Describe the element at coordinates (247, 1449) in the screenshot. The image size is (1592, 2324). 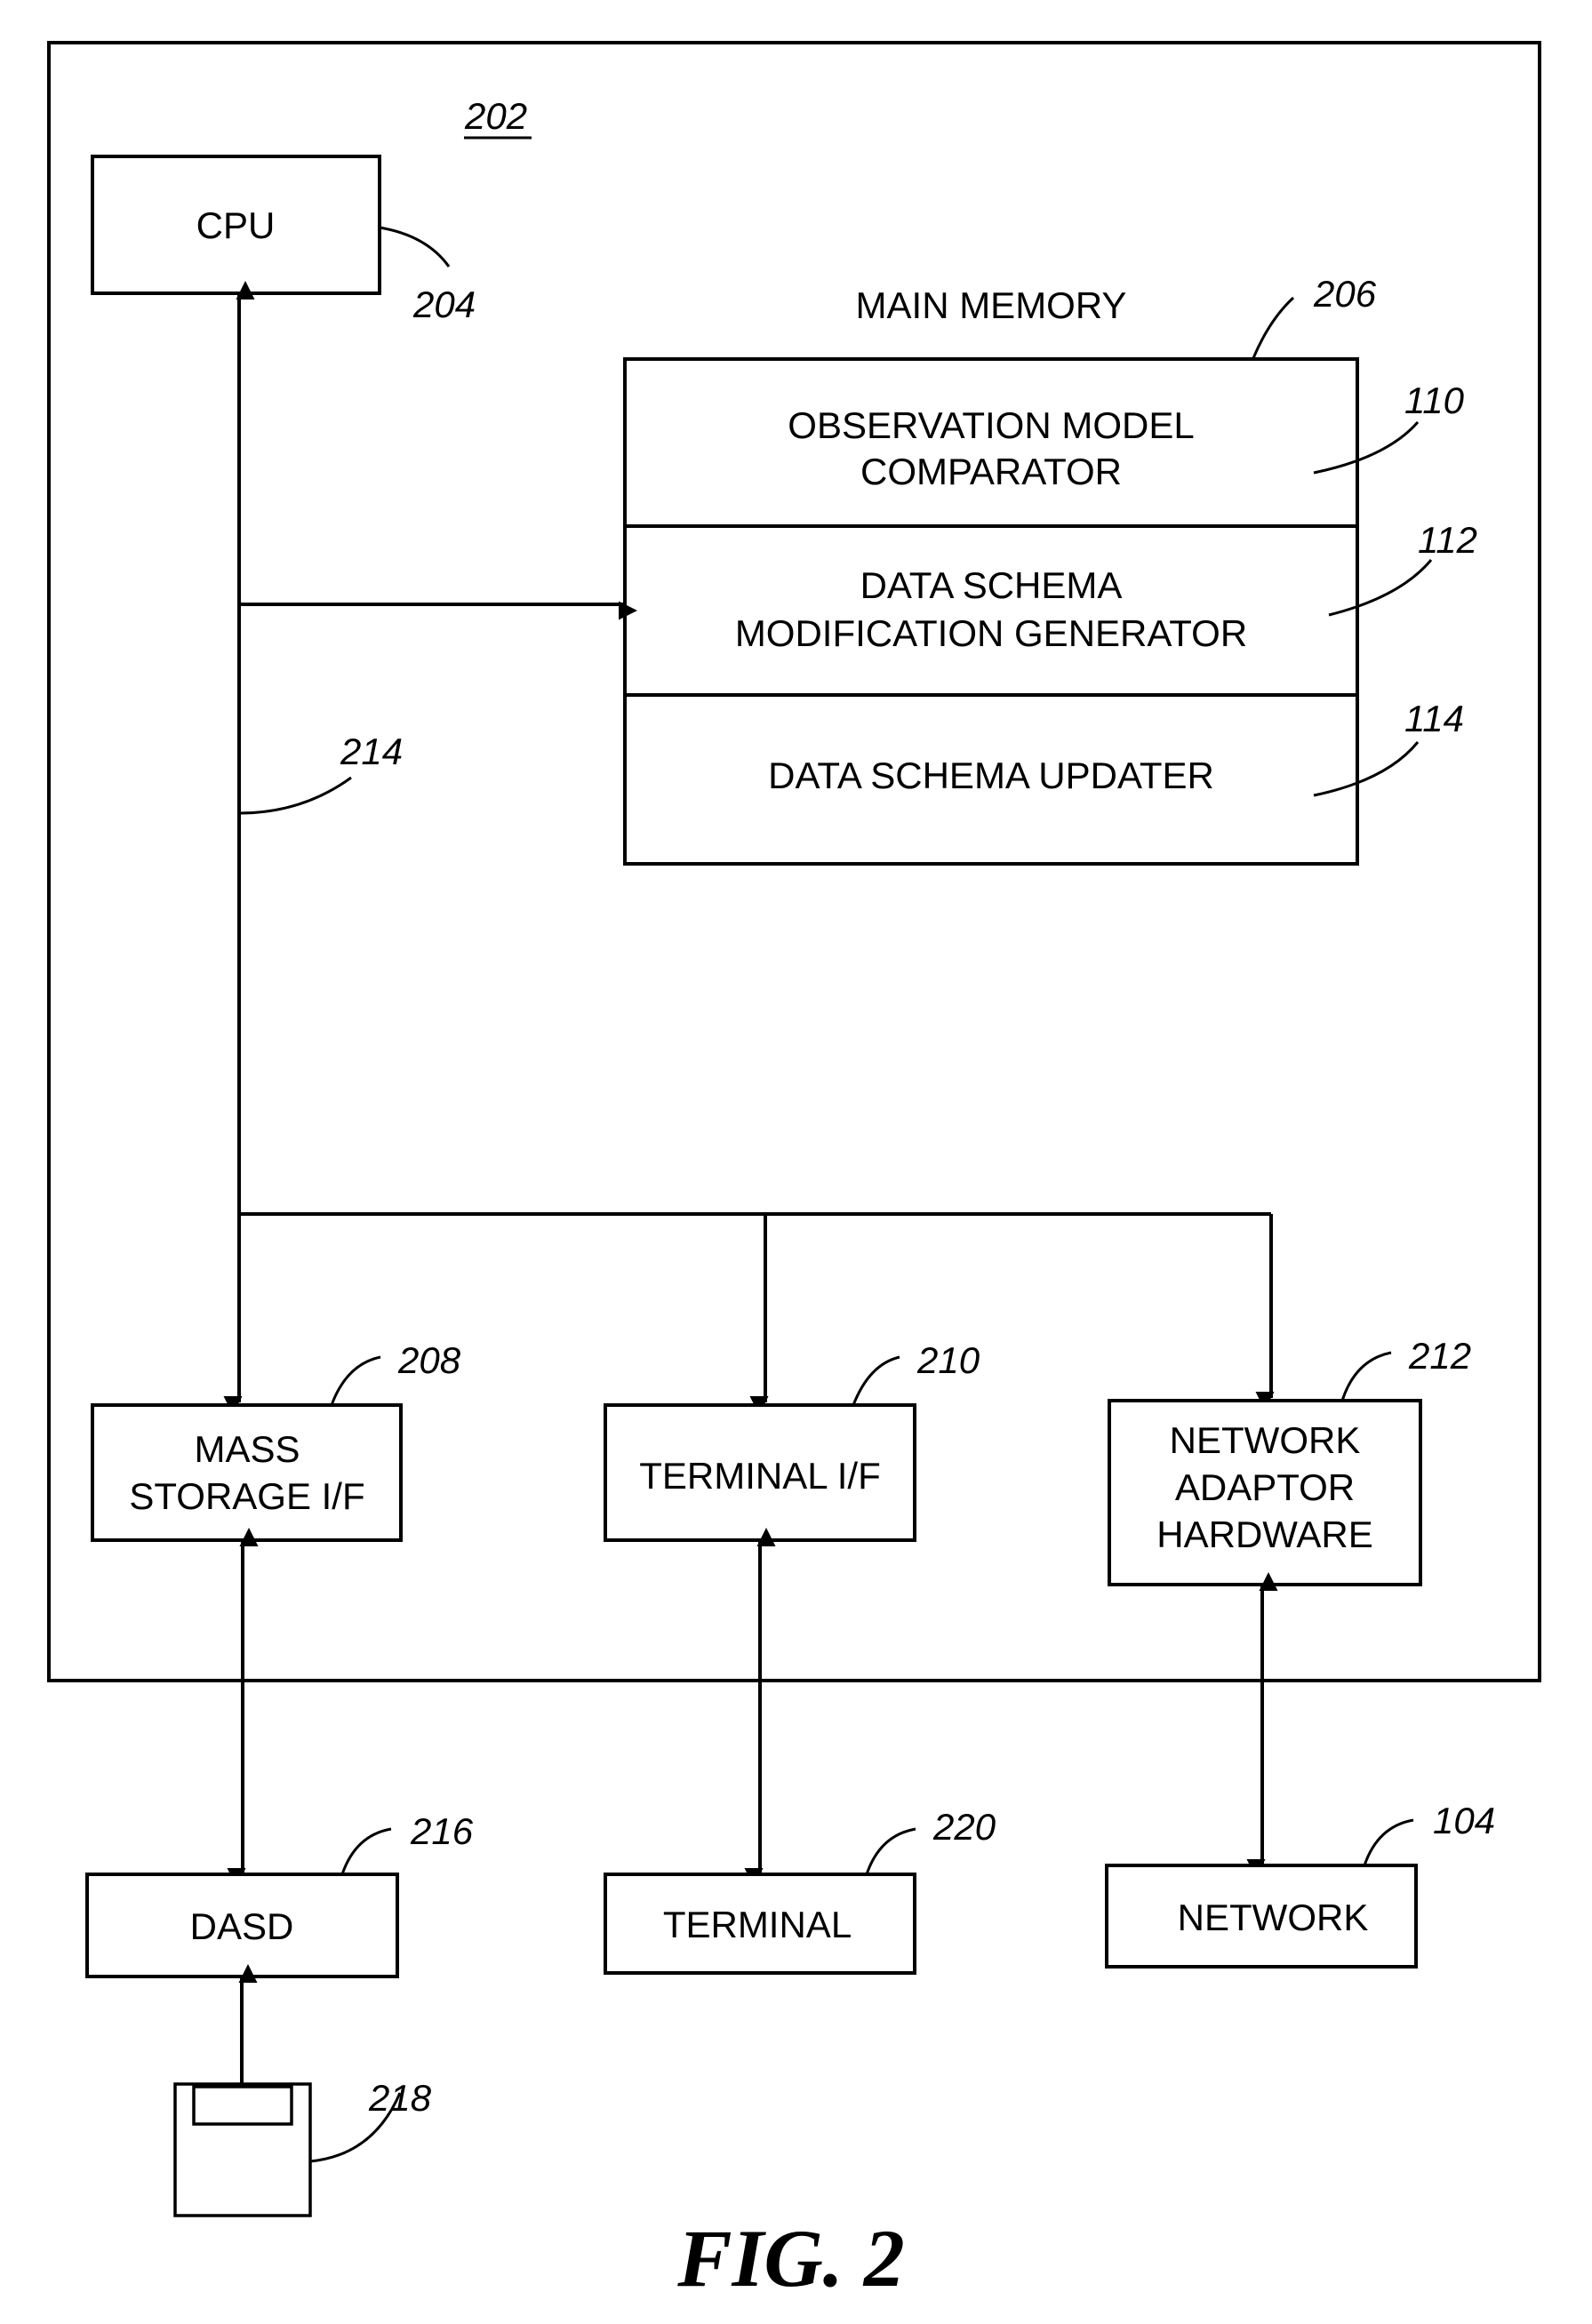
I see `svg-text: MASS` at that location.